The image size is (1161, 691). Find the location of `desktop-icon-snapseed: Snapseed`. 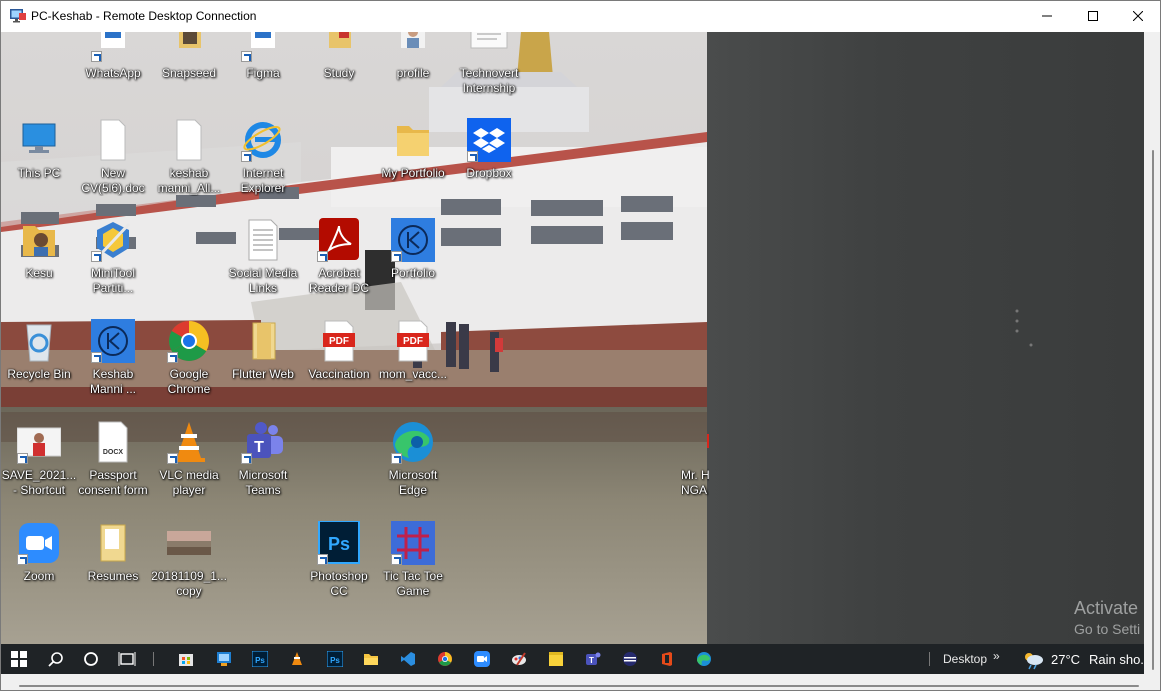

desktop-icon-snapseed: Snapseed is located at coordinates (189, 56).